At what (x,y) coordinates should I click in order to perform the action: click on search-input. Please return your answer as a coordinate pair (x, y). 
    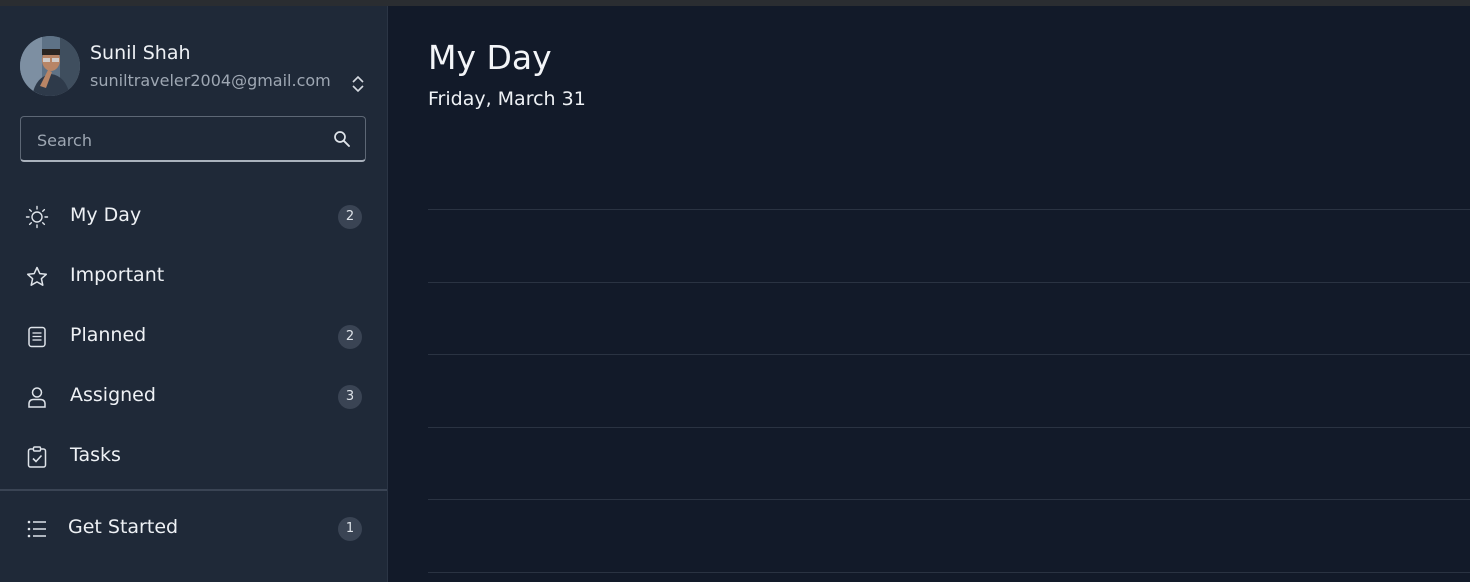
    Looking at the image, I should click on (182, 140).